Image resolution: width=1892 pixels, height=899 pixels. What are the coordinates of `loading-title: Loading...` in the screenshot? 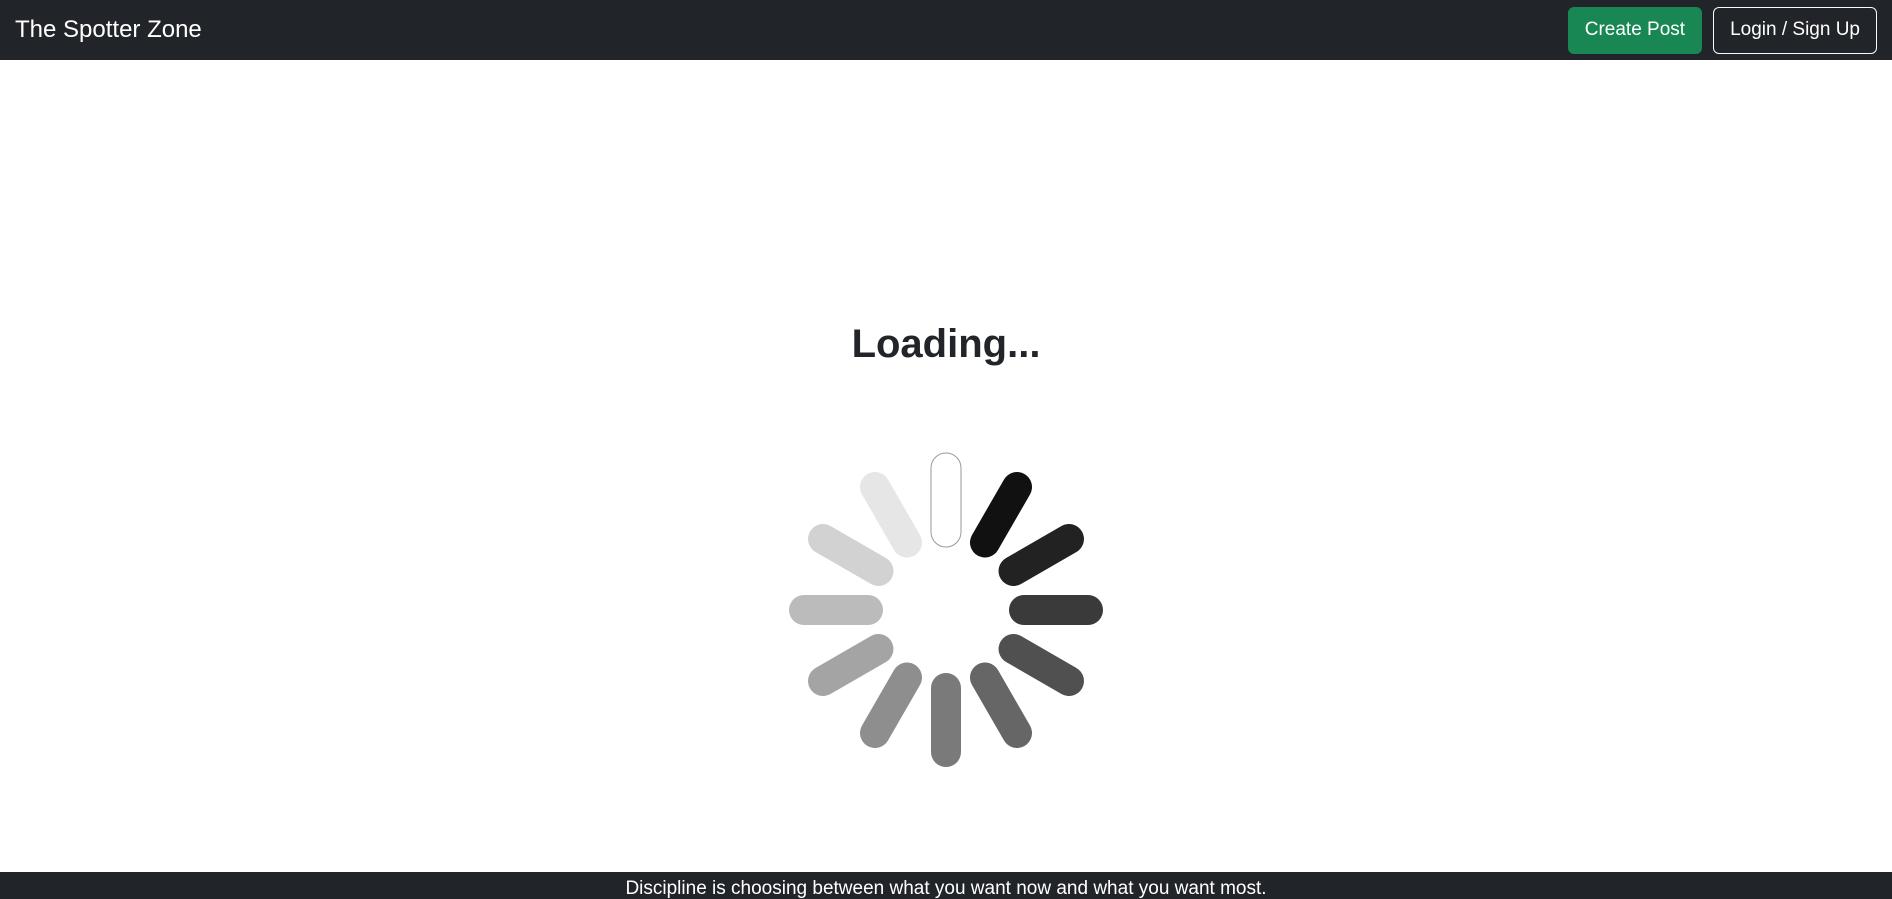 It's located at (946, 344).